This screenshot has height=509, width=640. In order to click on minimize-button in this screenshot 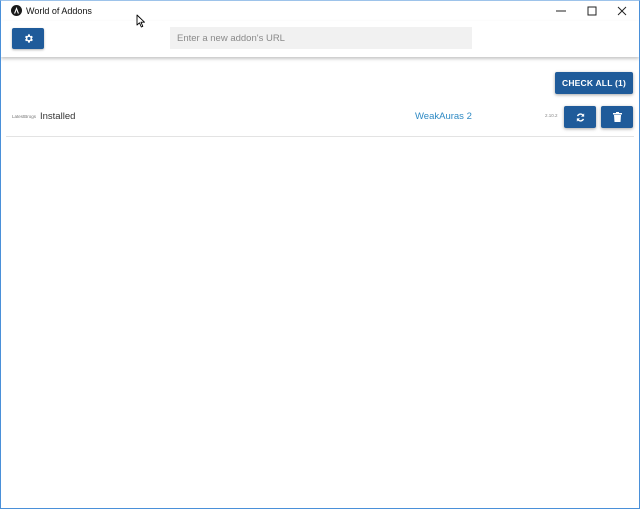, I will do `click(561, 11)`.